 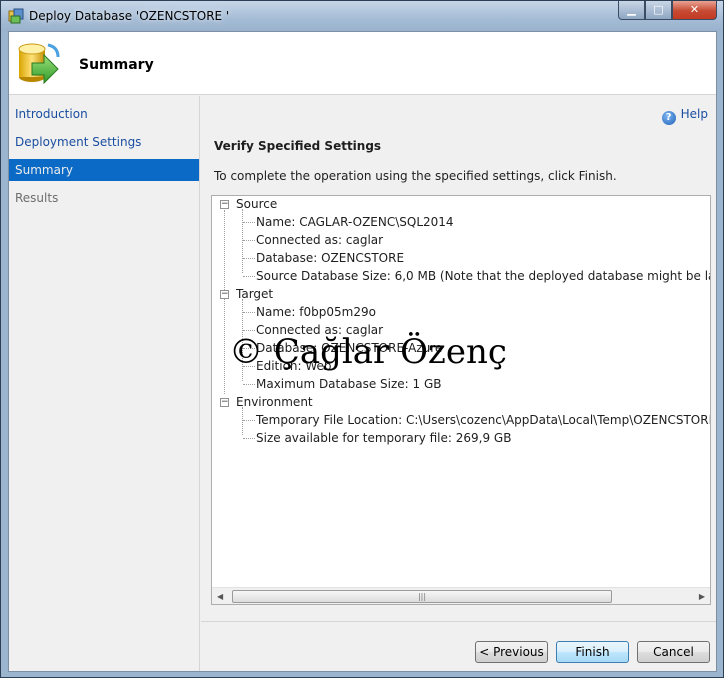 What do you see at coordinates (694, 114) in the screenshot?
I see `help-label: Help` at bounding box center [694, 114].